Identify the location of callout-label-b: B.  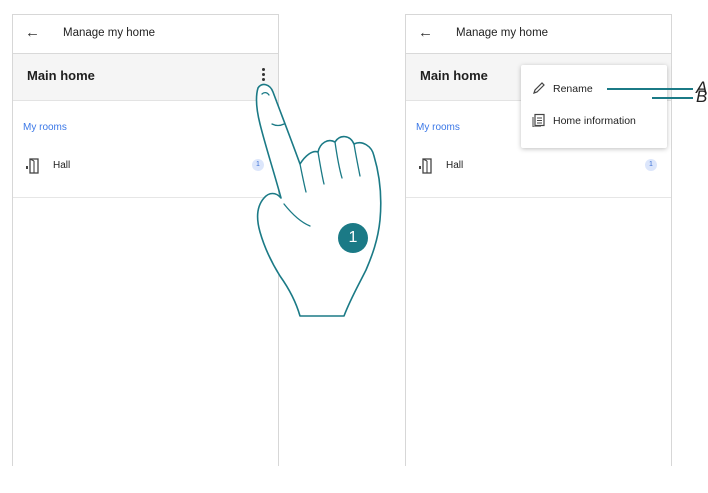
(702, 96).